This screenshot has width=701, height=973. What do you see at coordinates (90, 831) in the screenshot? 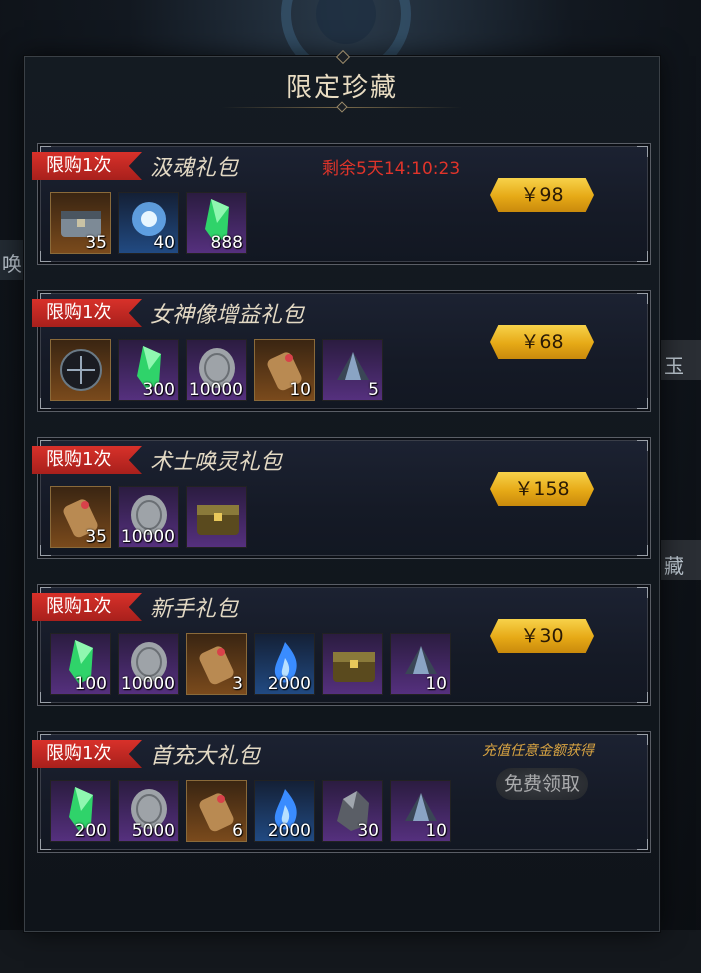
I see `item-count: 200` at bounding box center [90, 831].